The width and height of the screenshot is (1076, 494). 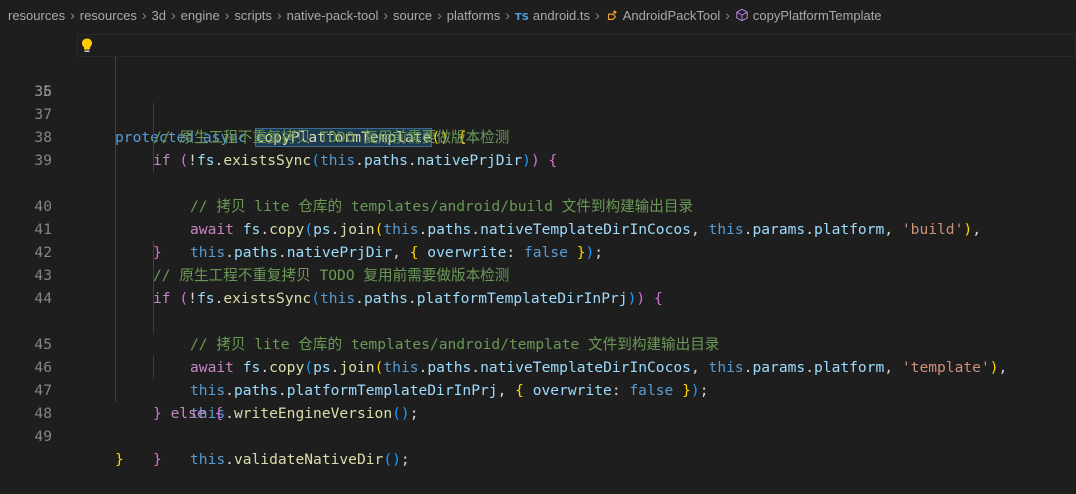 I want to click on code-token: validateNativeDir, so click(x=308, y=459).